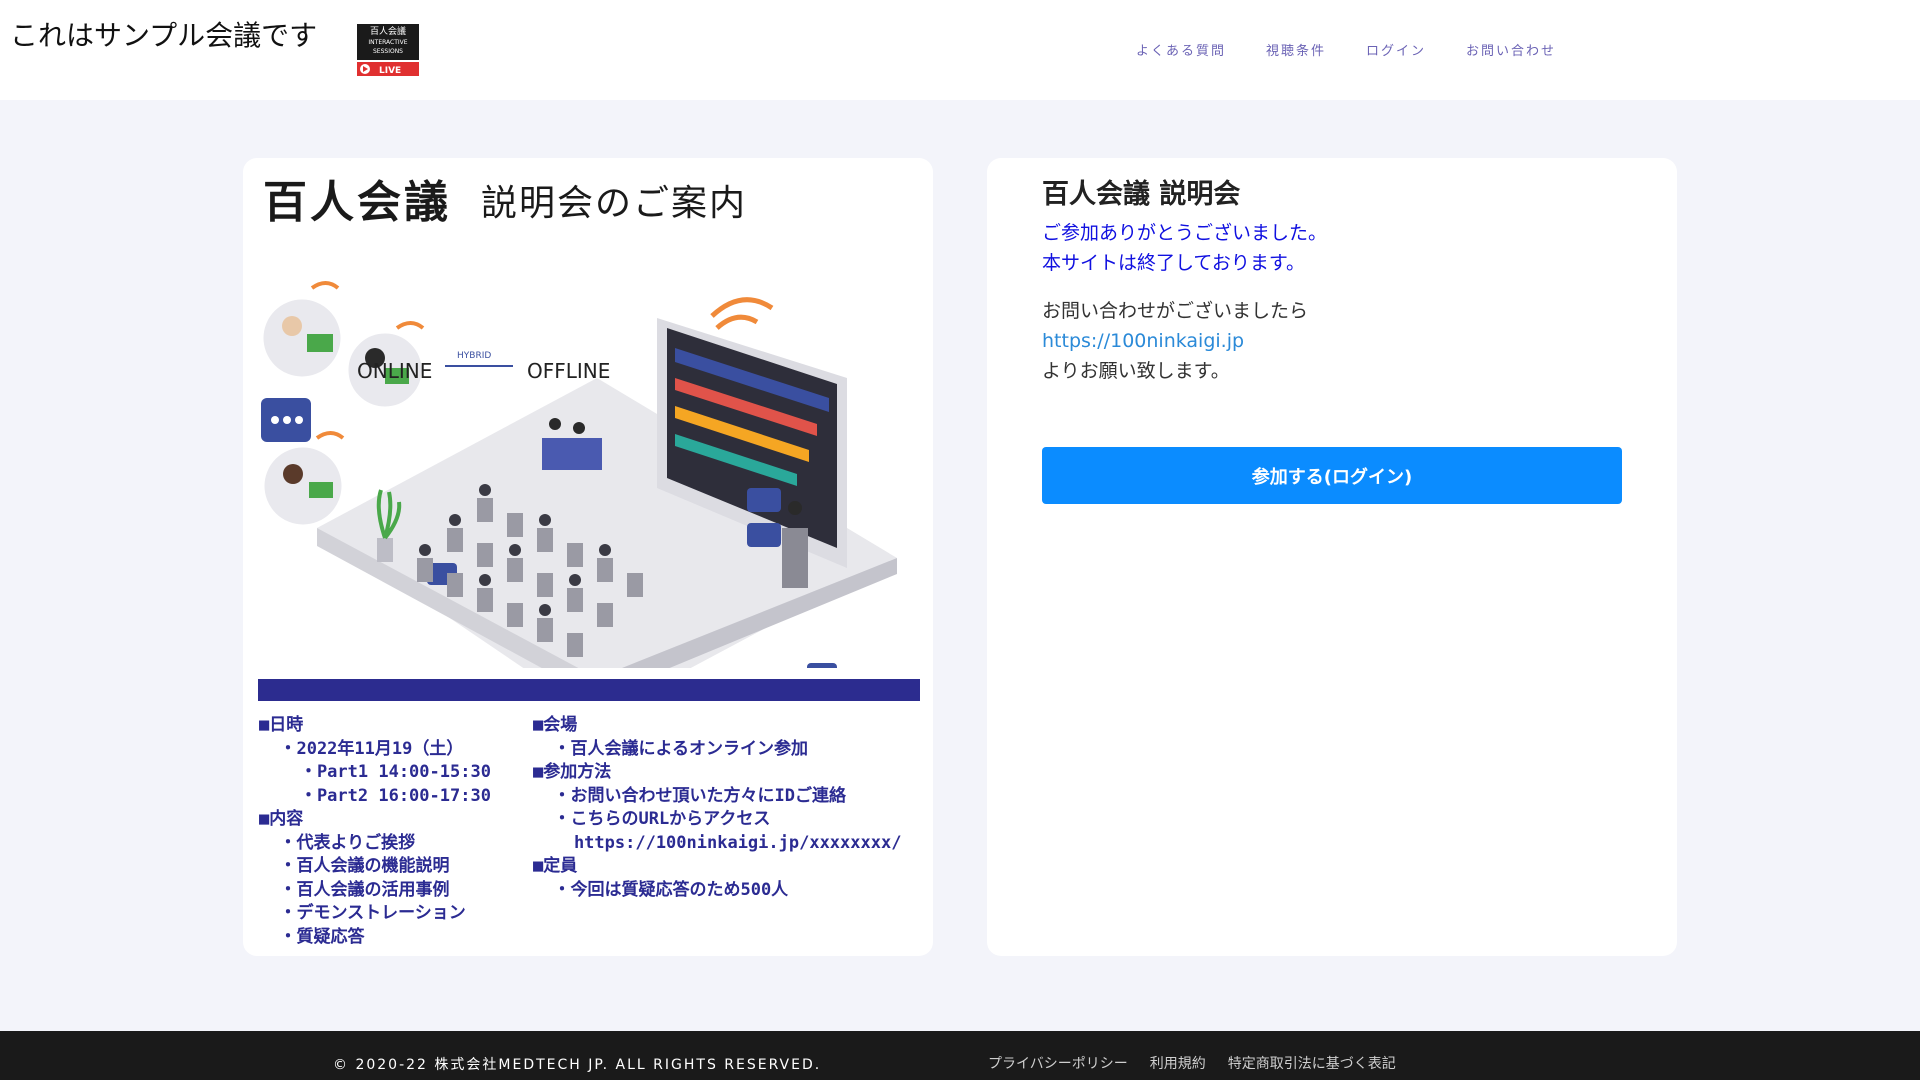 Image resolution: width=1920 pixels, height=1080 pixels. What do you see at coordinates (394, 371) in the screenshot?
I see `online-label: ONLINE` at bounding box center [394, 371].